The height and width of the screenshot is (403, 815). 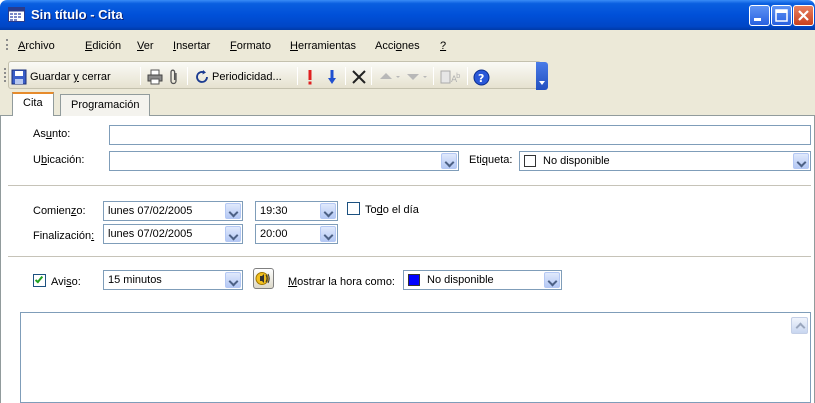 What do you see at coordinates (39, 134) in the screenshot?
I see `label-text: As` at bounding box center [39, 134].